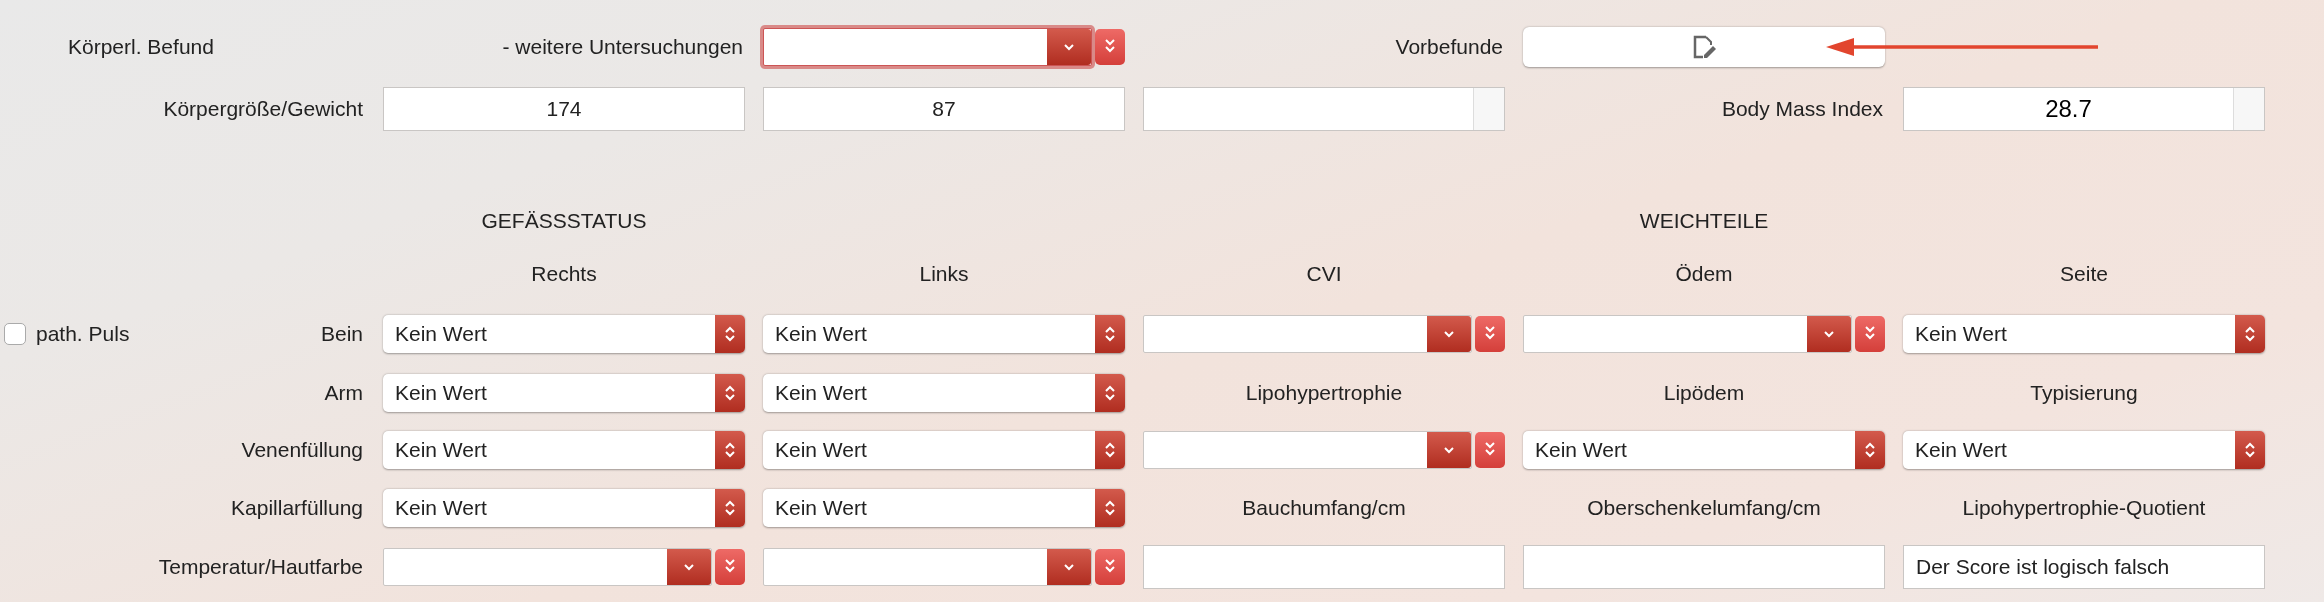  Describe the element at coordinates (1704, 508) in the screenshot. I see `column-label: Oberschenkelumfang/cm` at that location.